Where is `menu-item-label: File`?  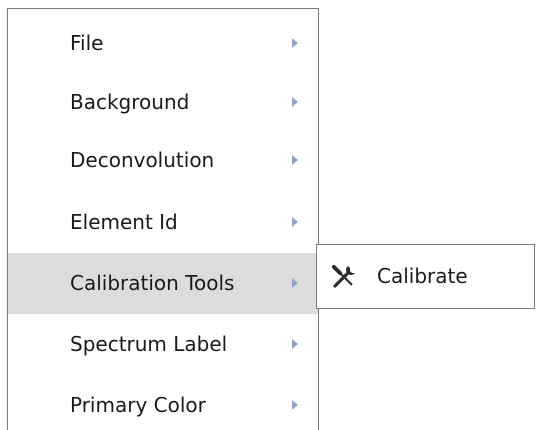
menu-item-label: File is located at coordinates (87, 43).